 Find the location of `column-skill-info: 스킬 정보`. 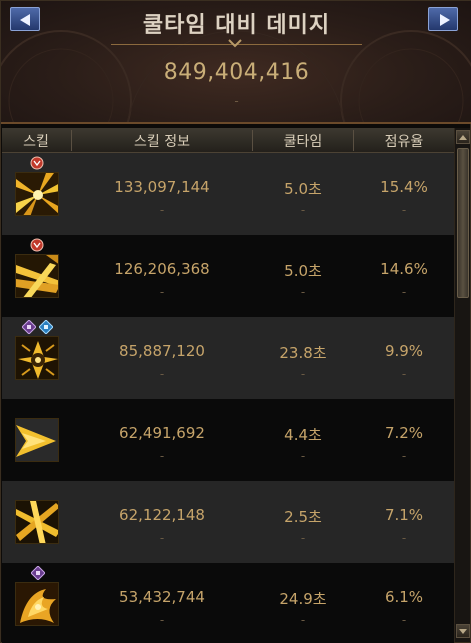

column-skill-info: 스킬 정보 is located at coordinates (162, 141).